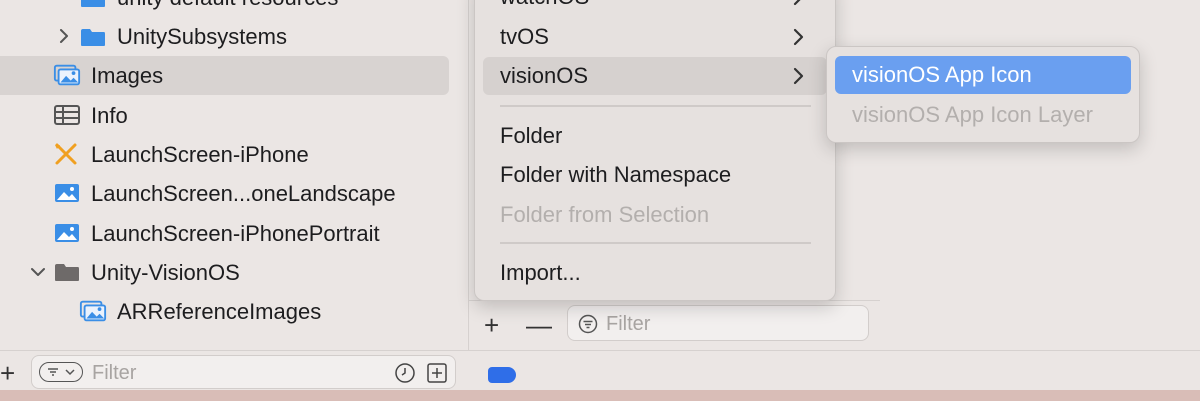  What do you see at coordinates (38, 272) in the screenshot?
I see `chevron-down-icon` at bounding box center [38, 272].